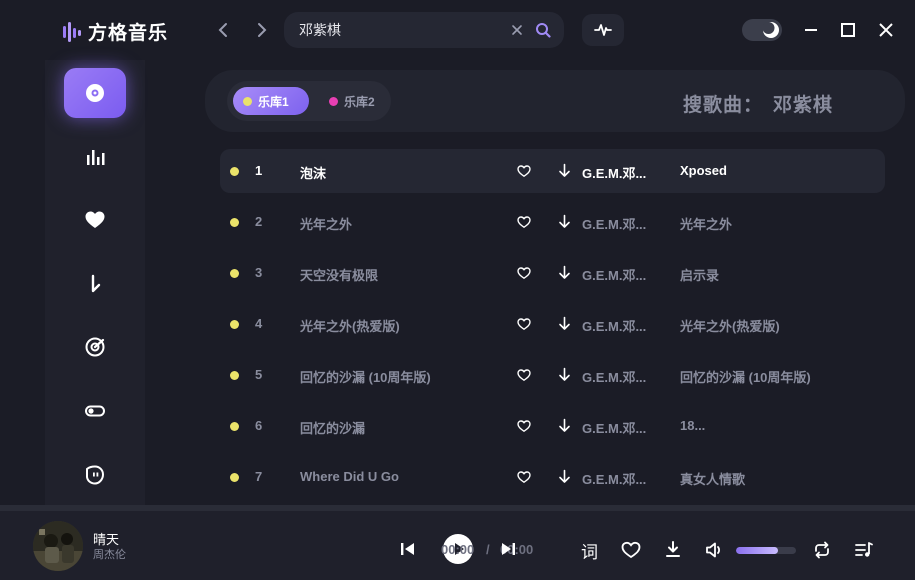 The image size is (915, 580). I want to click on album-art, so click(58, 546).